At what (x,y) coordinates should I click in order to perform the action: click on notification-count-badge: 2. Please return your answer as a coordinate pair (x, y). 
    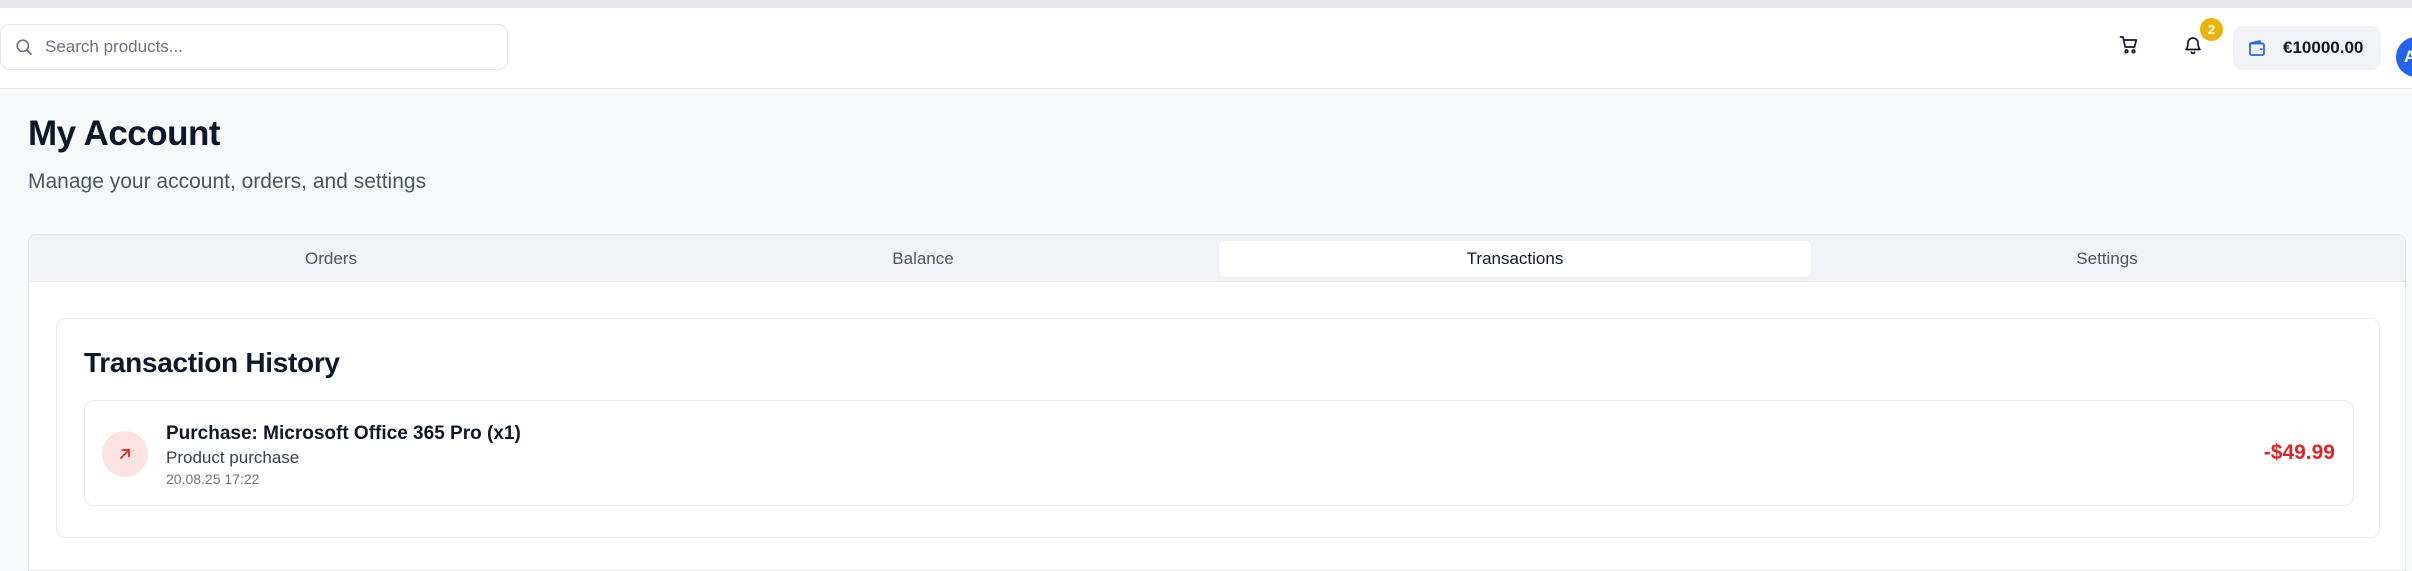
    Looking at the image, I should click on (2211, 29).